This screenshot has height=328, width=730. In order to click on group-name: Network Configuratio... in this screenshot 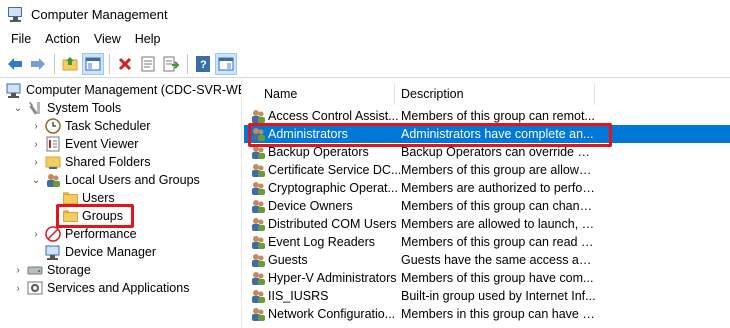, I will do `click(332, 314)`.